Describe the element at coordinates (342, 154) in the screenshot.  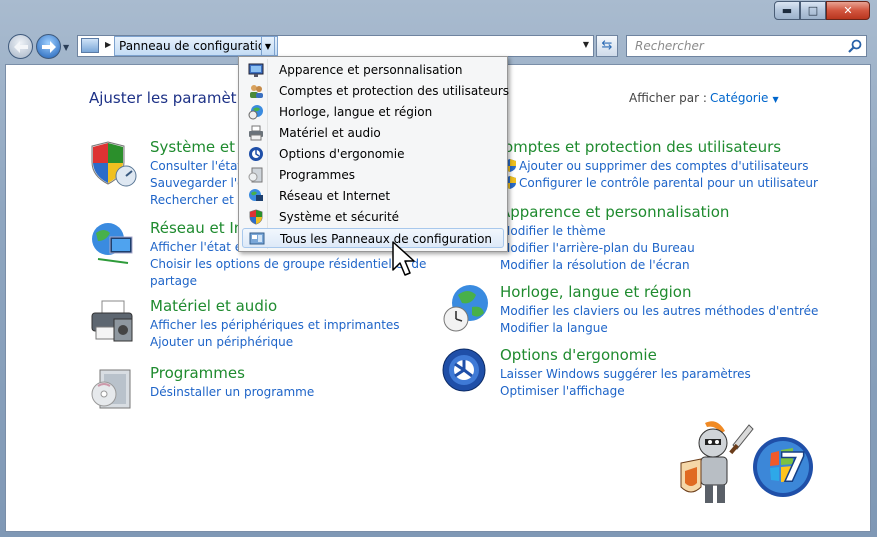
I see `menu-item-label: Options d'ergonomie` at that location.